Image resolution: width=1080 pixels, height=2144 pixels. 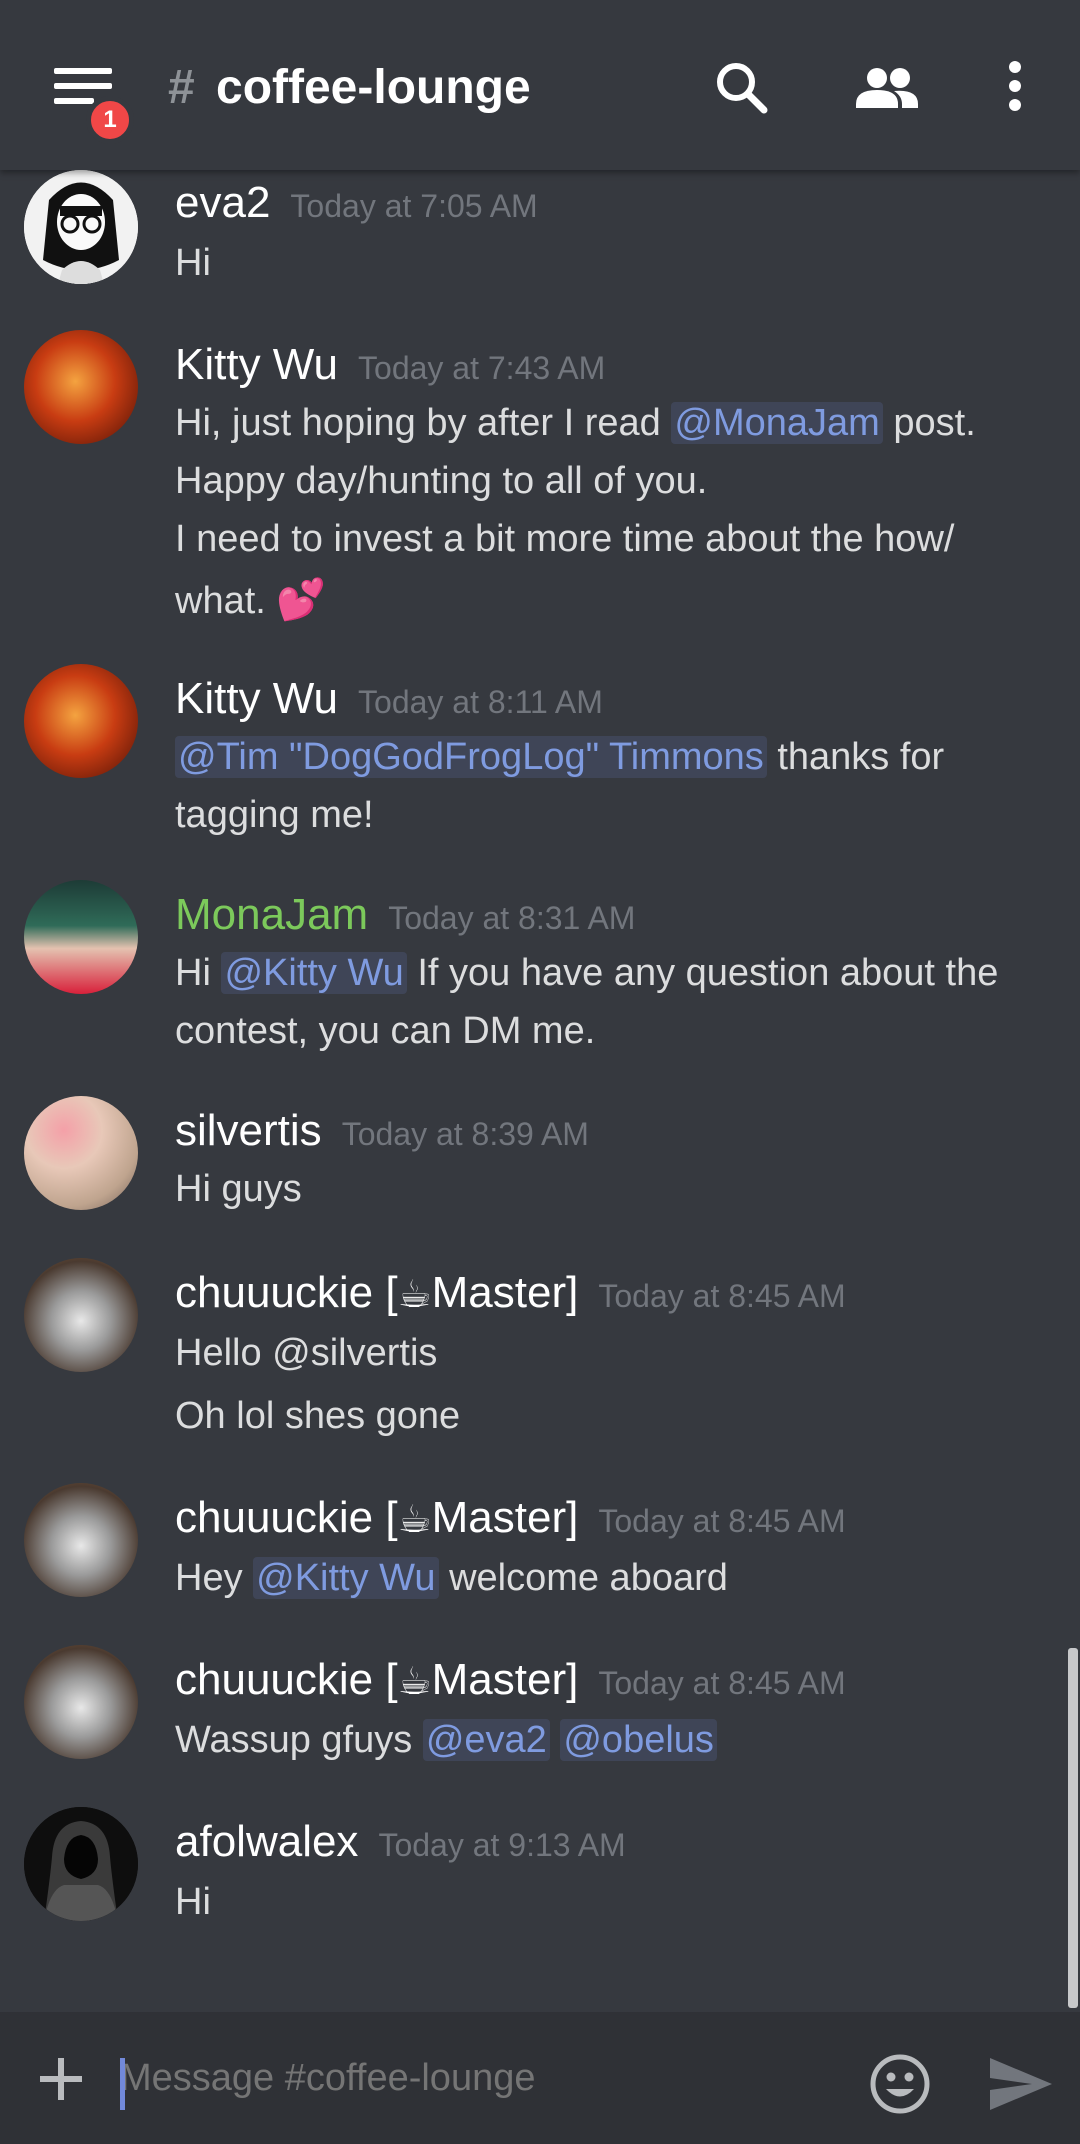 I want to click on mention: @Tim "DogGodFrogLog" Timmons, so click(x=471, y=757).